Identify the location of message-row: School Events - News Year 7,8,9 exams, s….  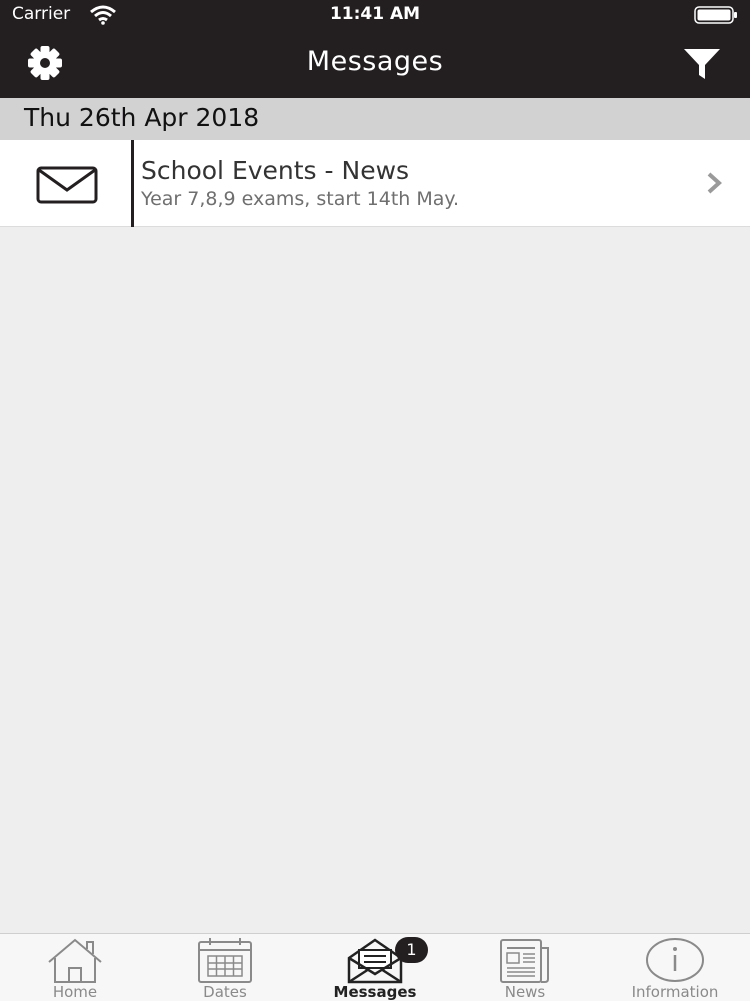
(375, 183).